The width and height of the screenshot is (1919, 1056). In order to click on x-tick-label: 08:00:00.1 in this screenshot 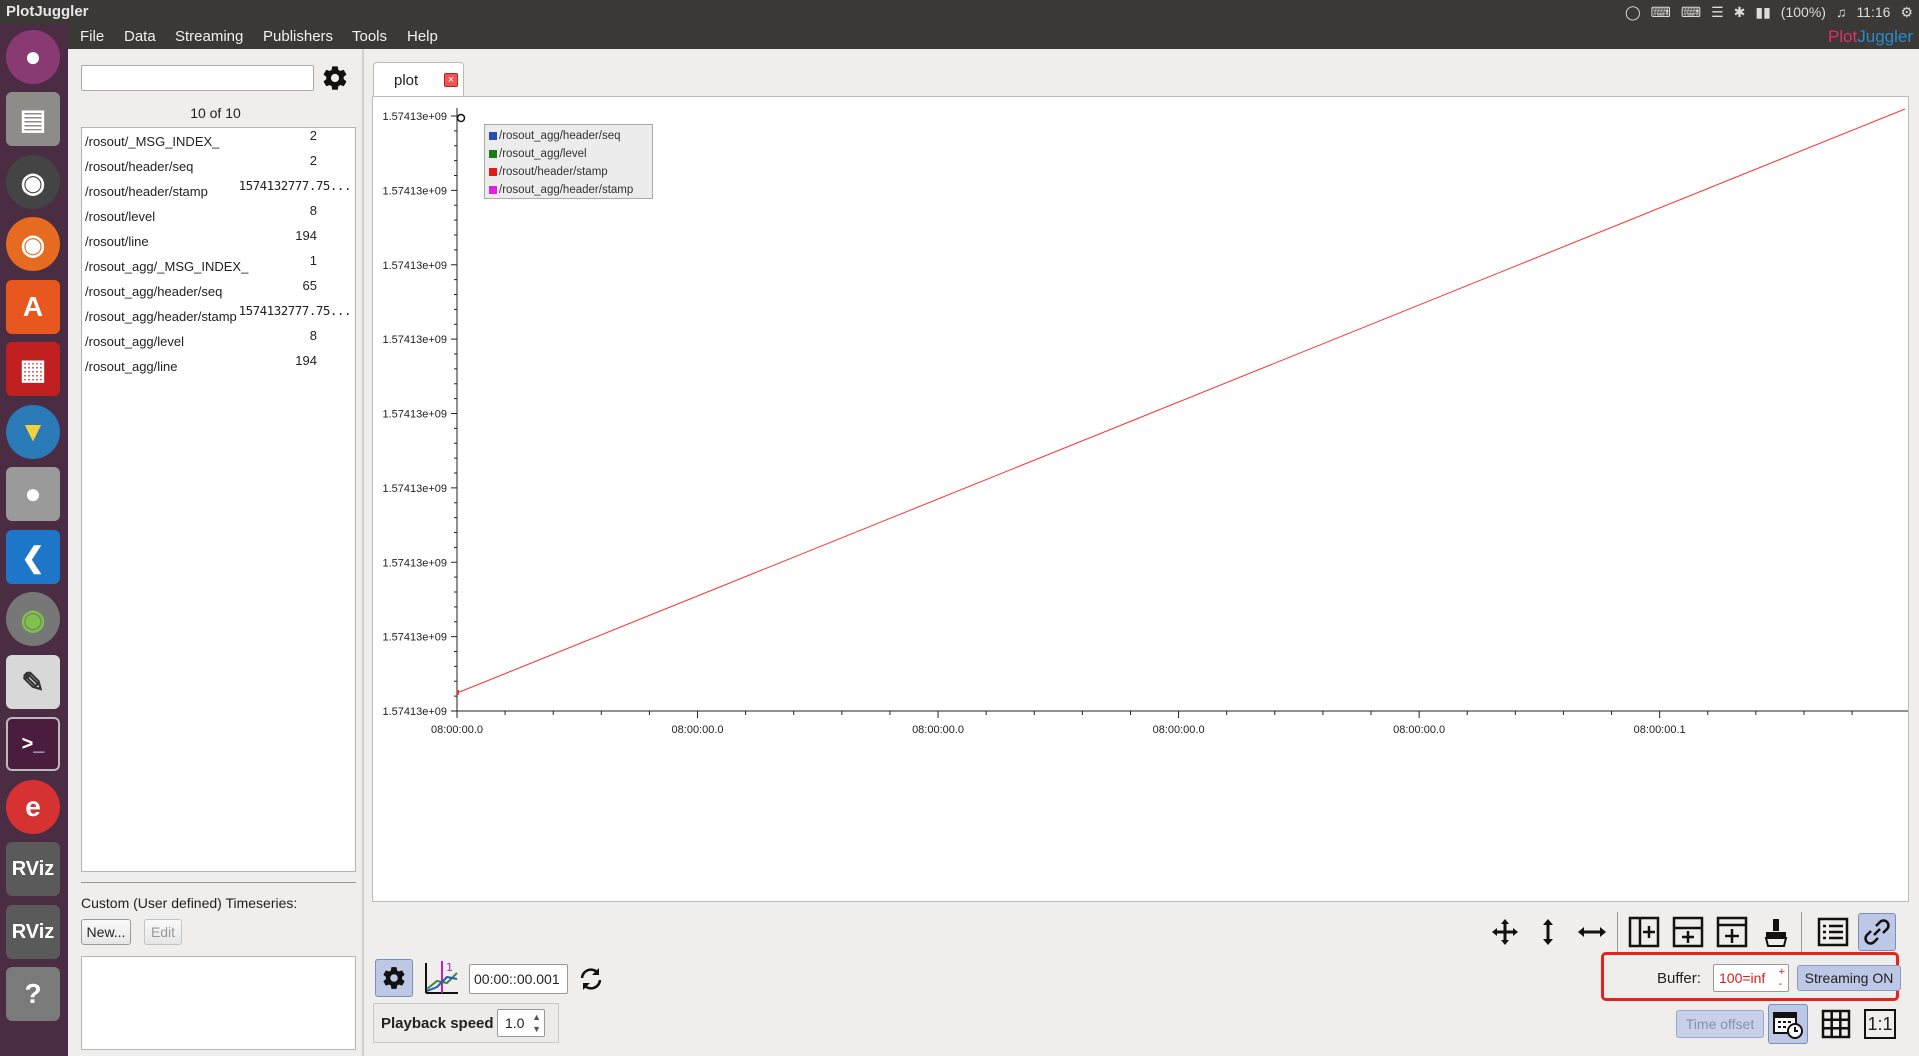, I will do `click(1660, 730)`.